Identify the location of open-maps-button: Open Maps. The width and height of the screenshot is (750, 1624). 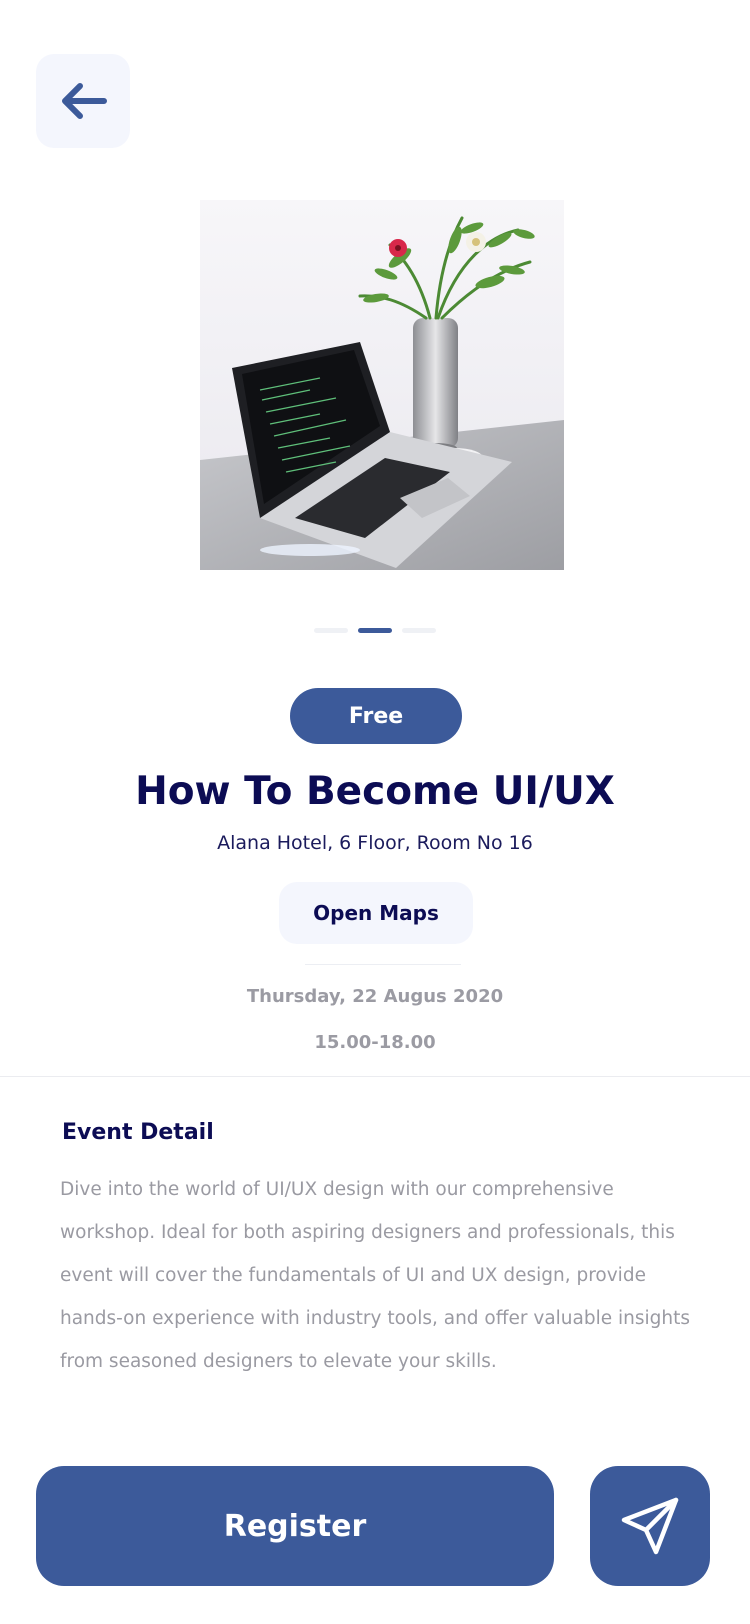
(376, 913).